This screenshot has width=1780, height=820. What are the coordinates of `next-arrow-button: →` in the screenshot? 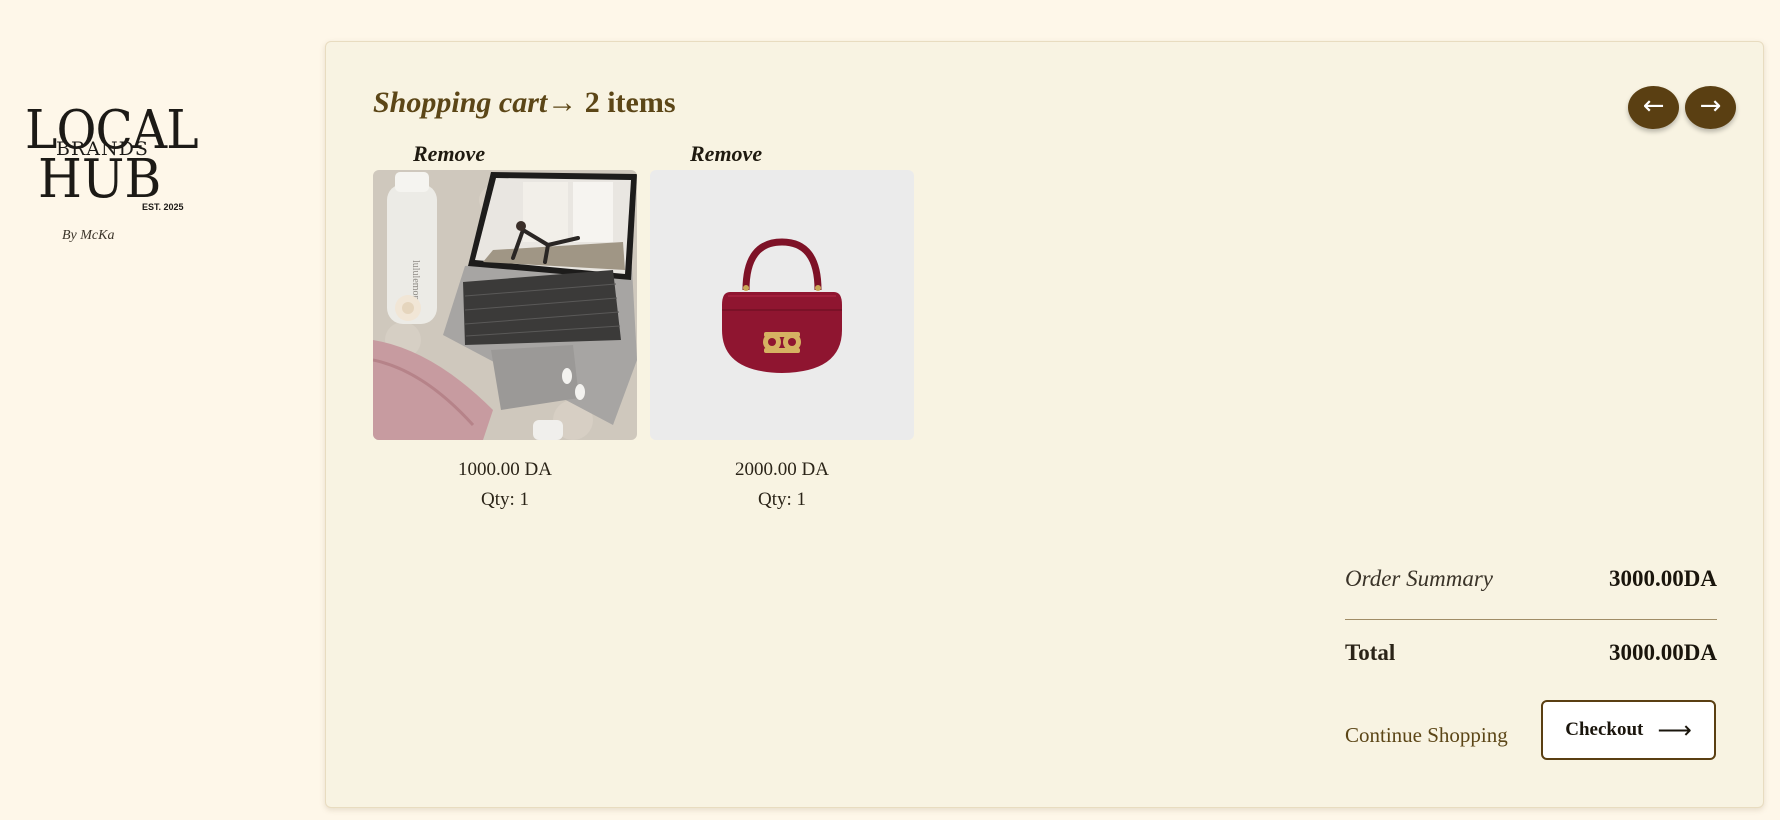 It's located at (1710, 107).